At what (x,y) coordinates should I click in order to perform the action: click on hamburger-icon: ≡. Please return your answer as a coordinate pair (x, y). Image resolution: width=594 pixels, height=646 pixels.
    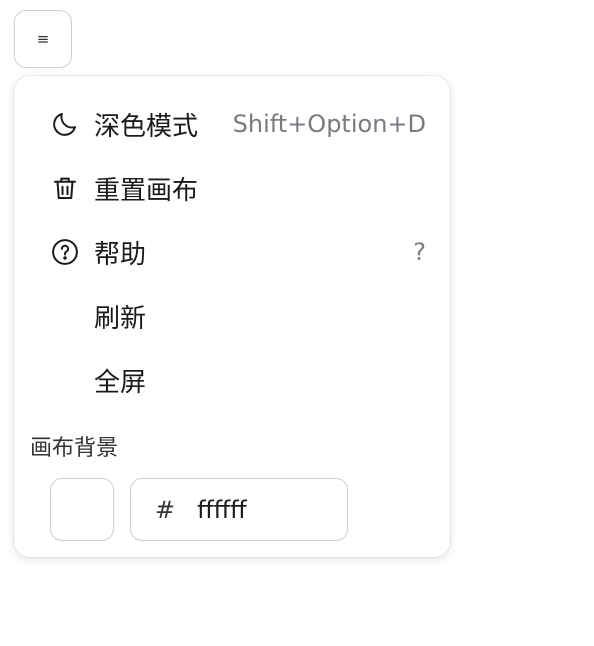
    Looking at the image, I should click on (43, 39).